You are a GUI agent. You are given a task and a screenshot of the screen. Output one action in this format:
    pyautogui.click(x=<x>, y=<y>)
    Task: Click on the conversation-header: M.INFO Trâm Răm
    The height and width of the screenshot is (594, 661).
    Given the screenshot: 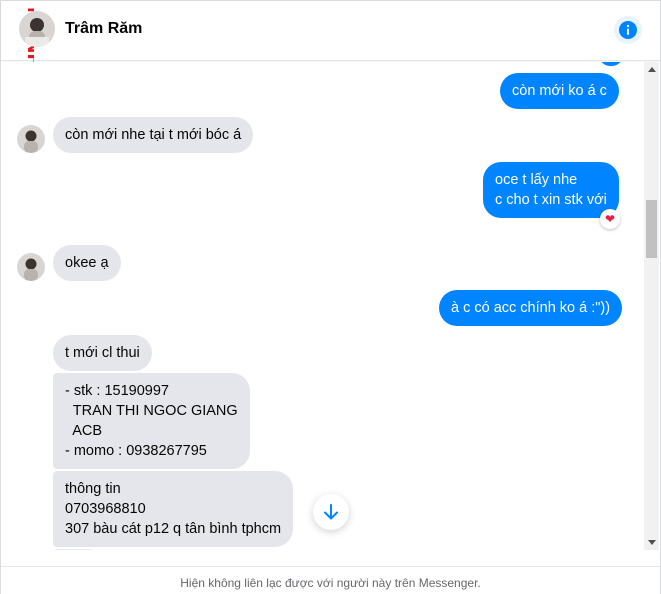 What is the action you would take?
    pyautogui.click(x=330, y=42)
    